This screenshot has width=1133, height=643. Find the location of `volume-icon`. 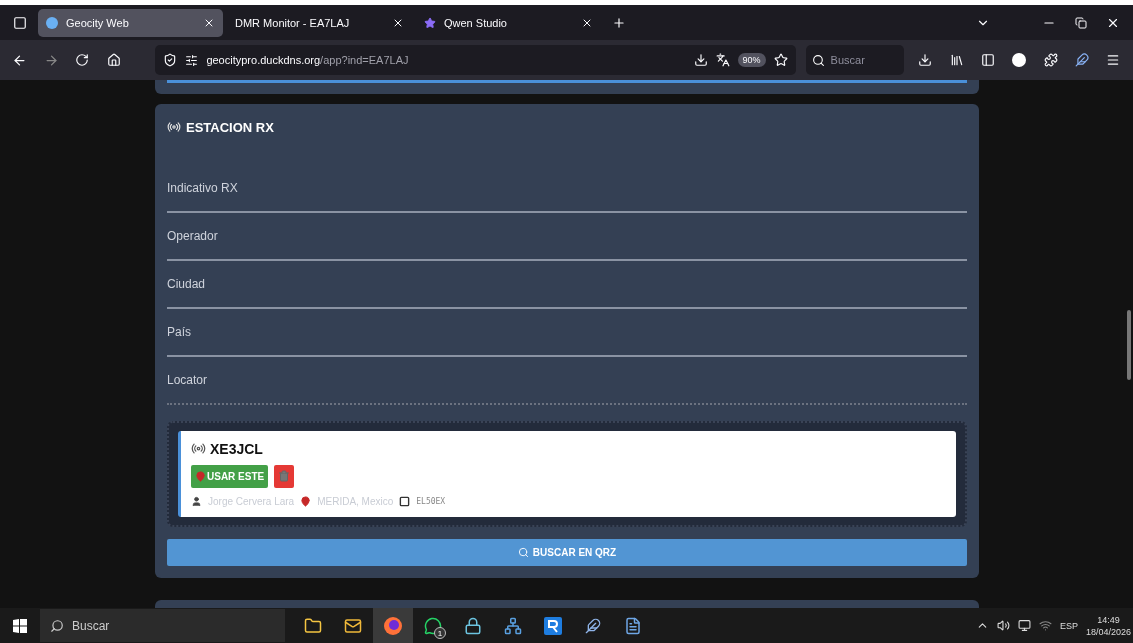

volume-icon is located at coordinates (1003, 625).